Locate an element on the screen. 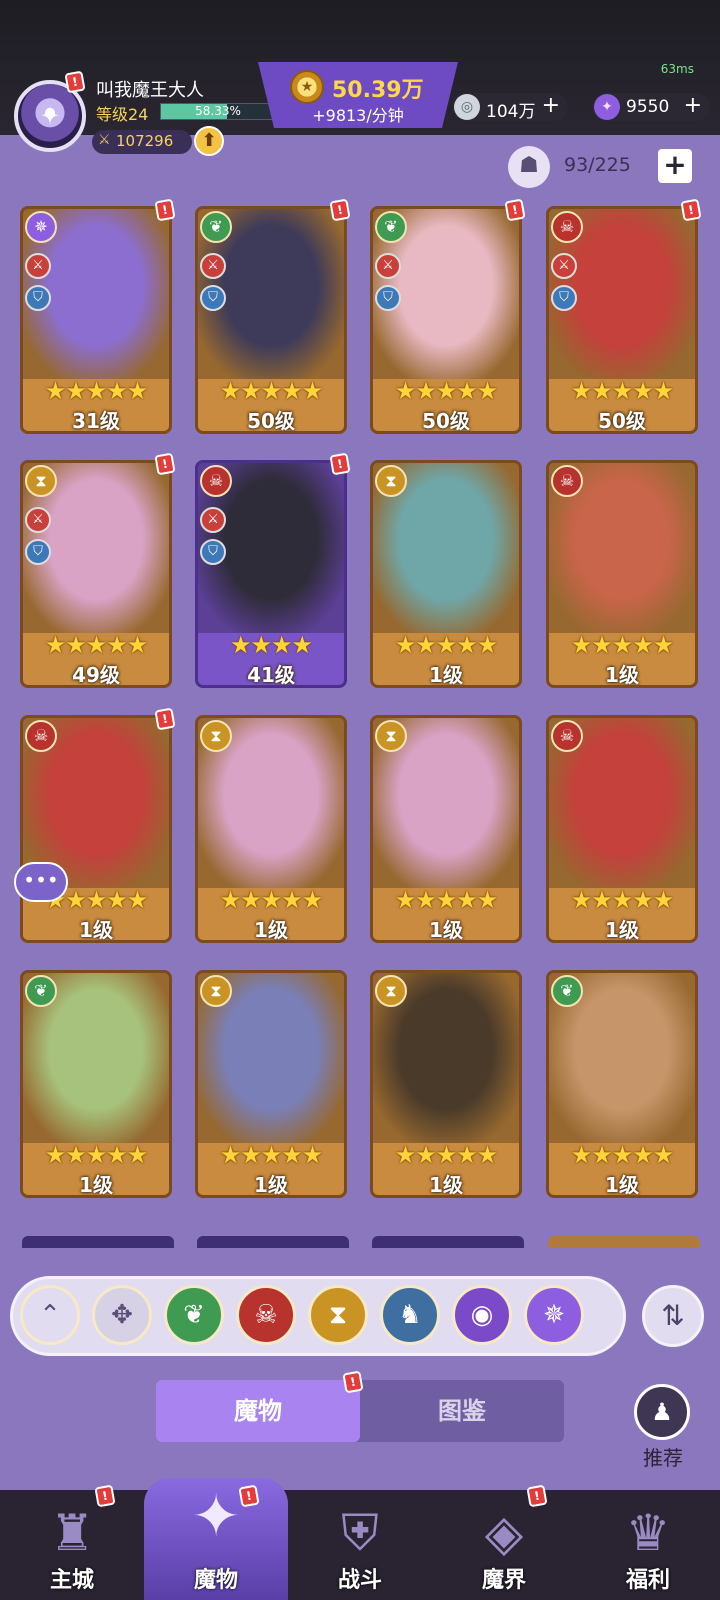  monster-level: 41级 is located at coordinates (271, 675).